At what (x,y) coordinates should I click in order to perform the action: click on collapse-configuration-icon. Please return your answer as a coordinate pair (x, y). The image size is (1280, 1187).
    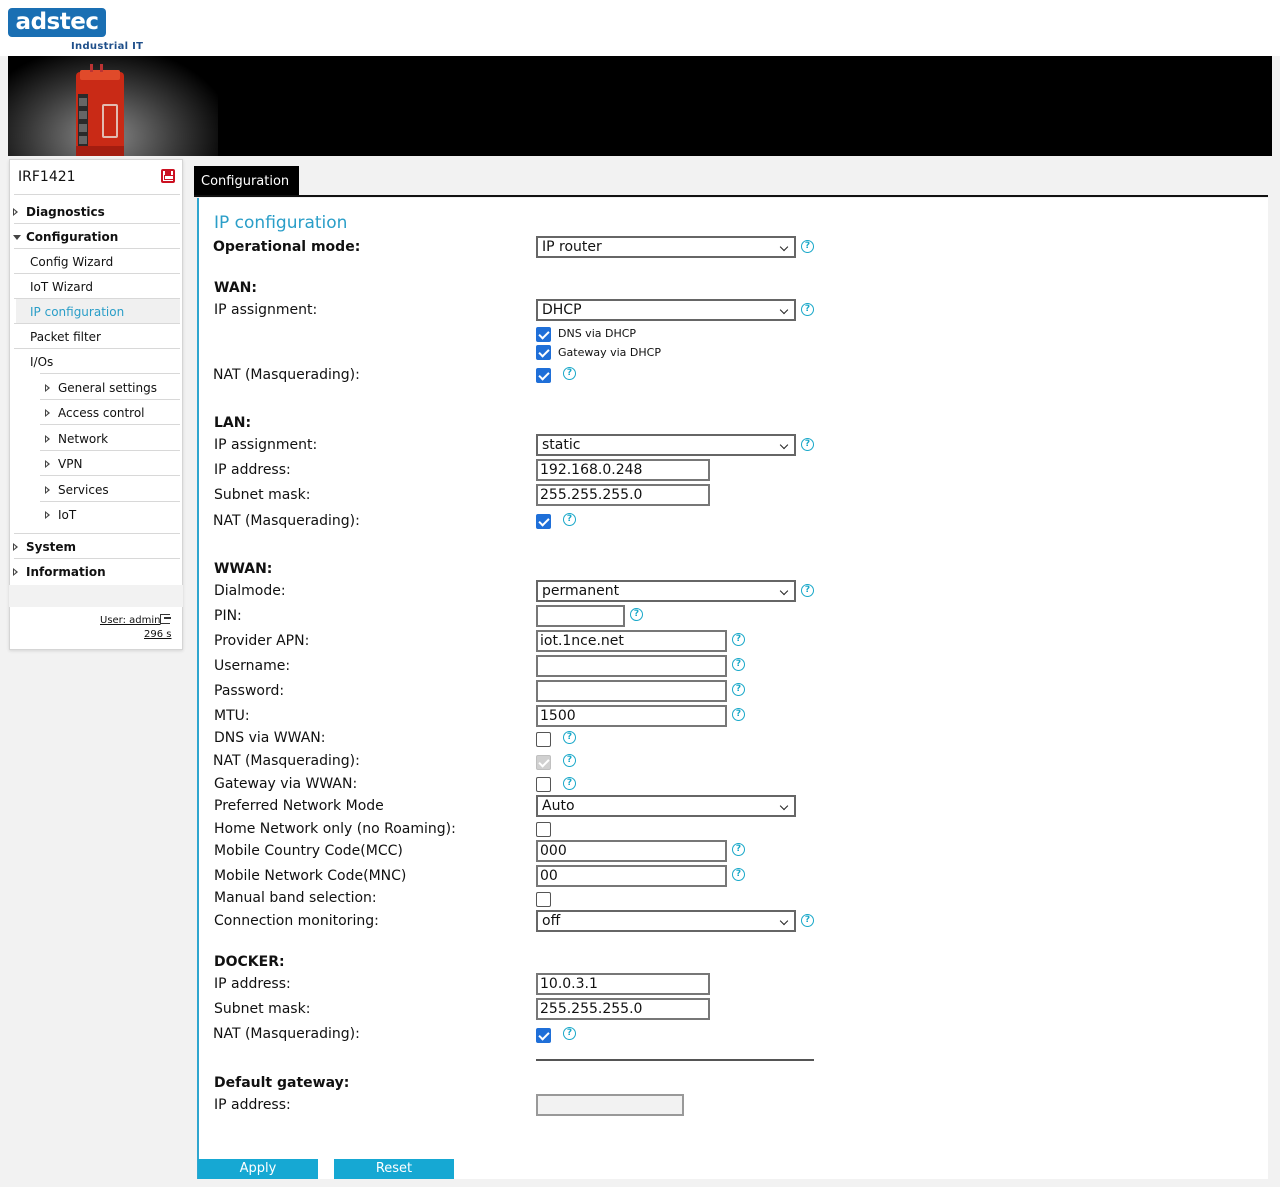
    Looking at the image, I should click on (17, 237).